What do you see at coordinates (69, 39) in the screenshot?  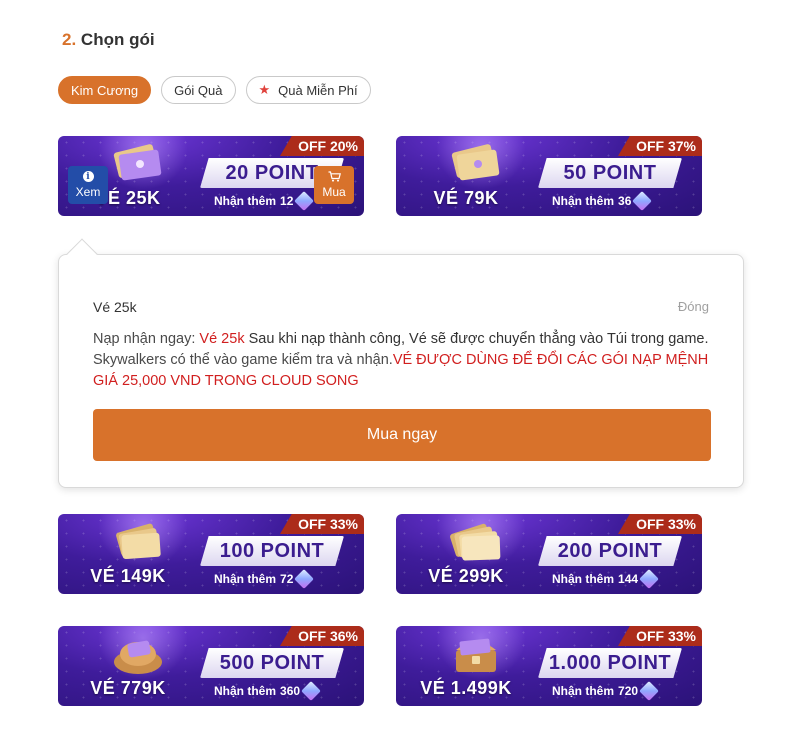 I see `section-number: 2.` at bounding box center [69, 39].